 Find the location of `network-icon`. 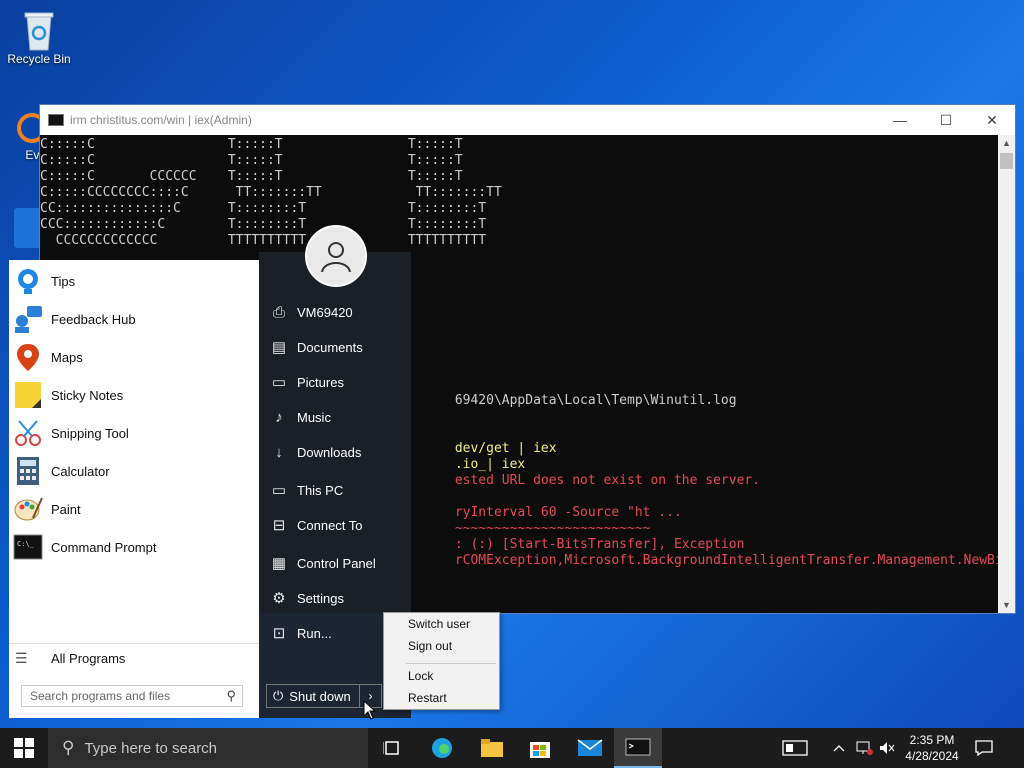

network-icon is located at coordinates (865, 748).